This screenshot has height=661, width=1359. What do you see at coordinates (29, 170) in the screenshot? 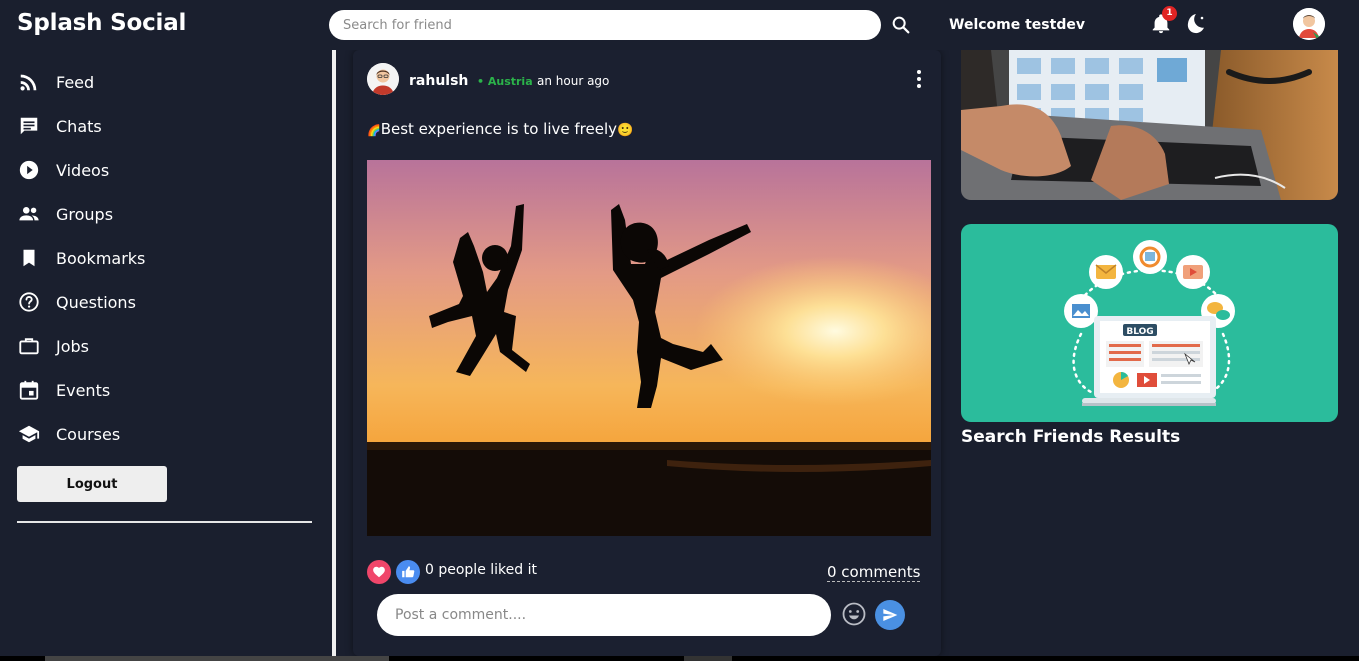
I see `play-circle-icon` at bounding box center [29, 170].